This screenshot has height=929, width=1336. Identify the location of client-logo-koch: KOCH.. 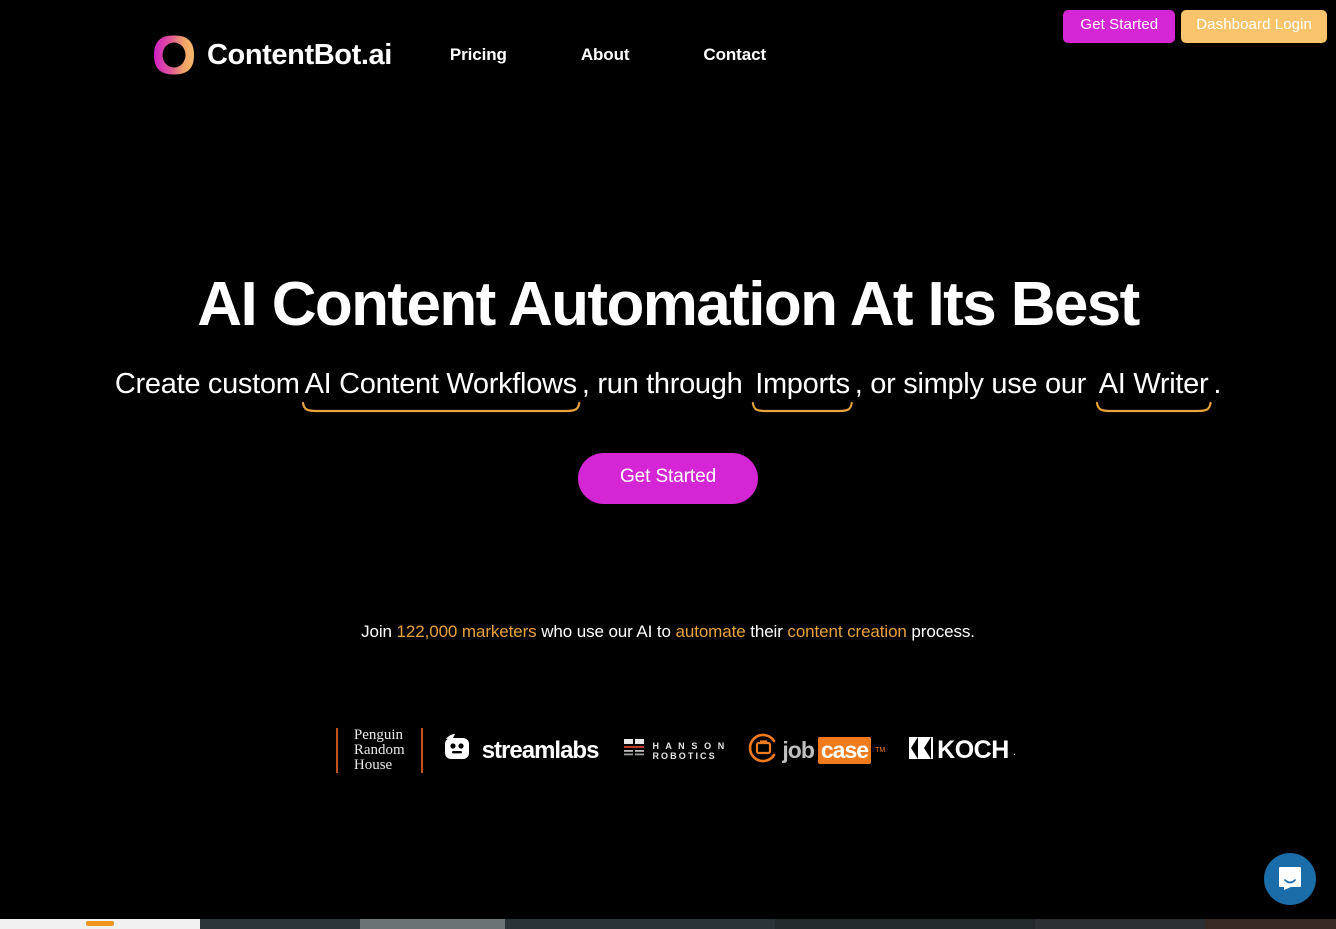
(962, 750).